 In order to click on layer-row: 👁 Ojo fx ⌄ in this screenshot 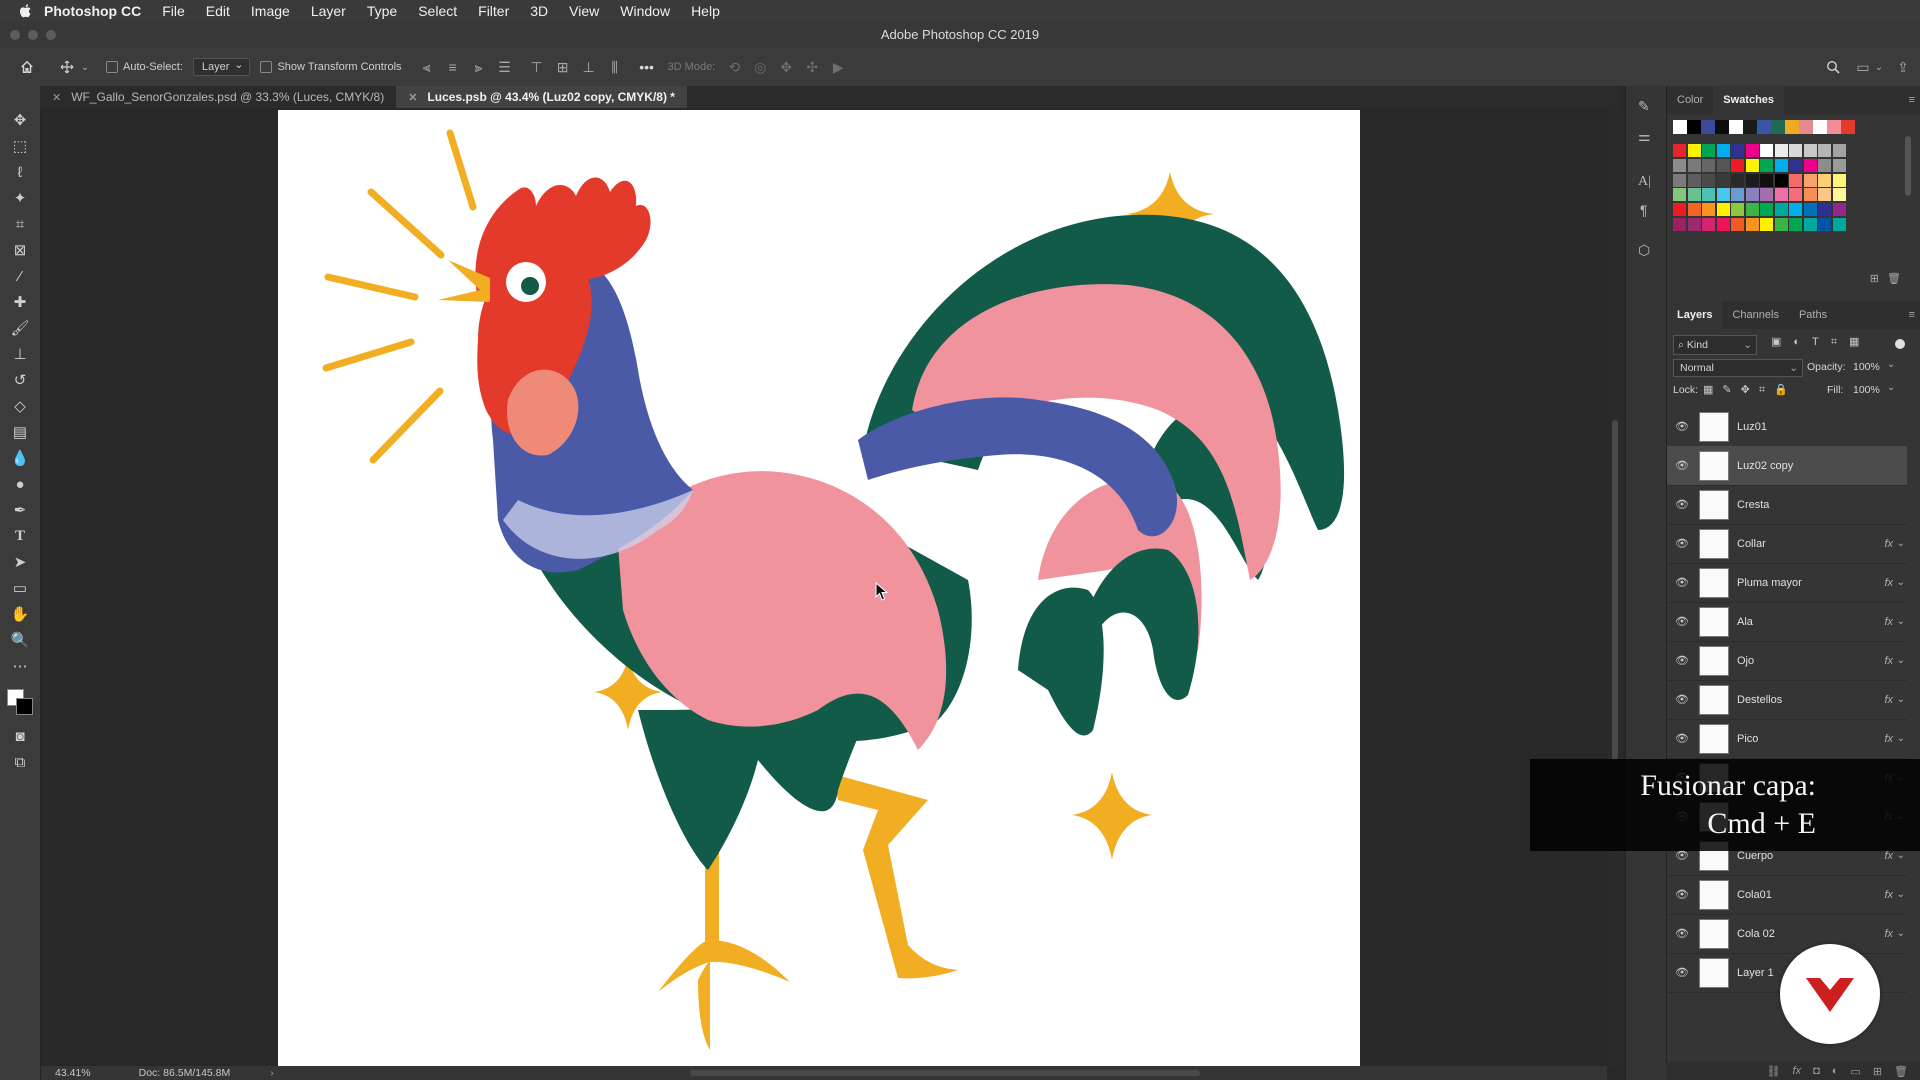, I will do `click(1787, 661)`.